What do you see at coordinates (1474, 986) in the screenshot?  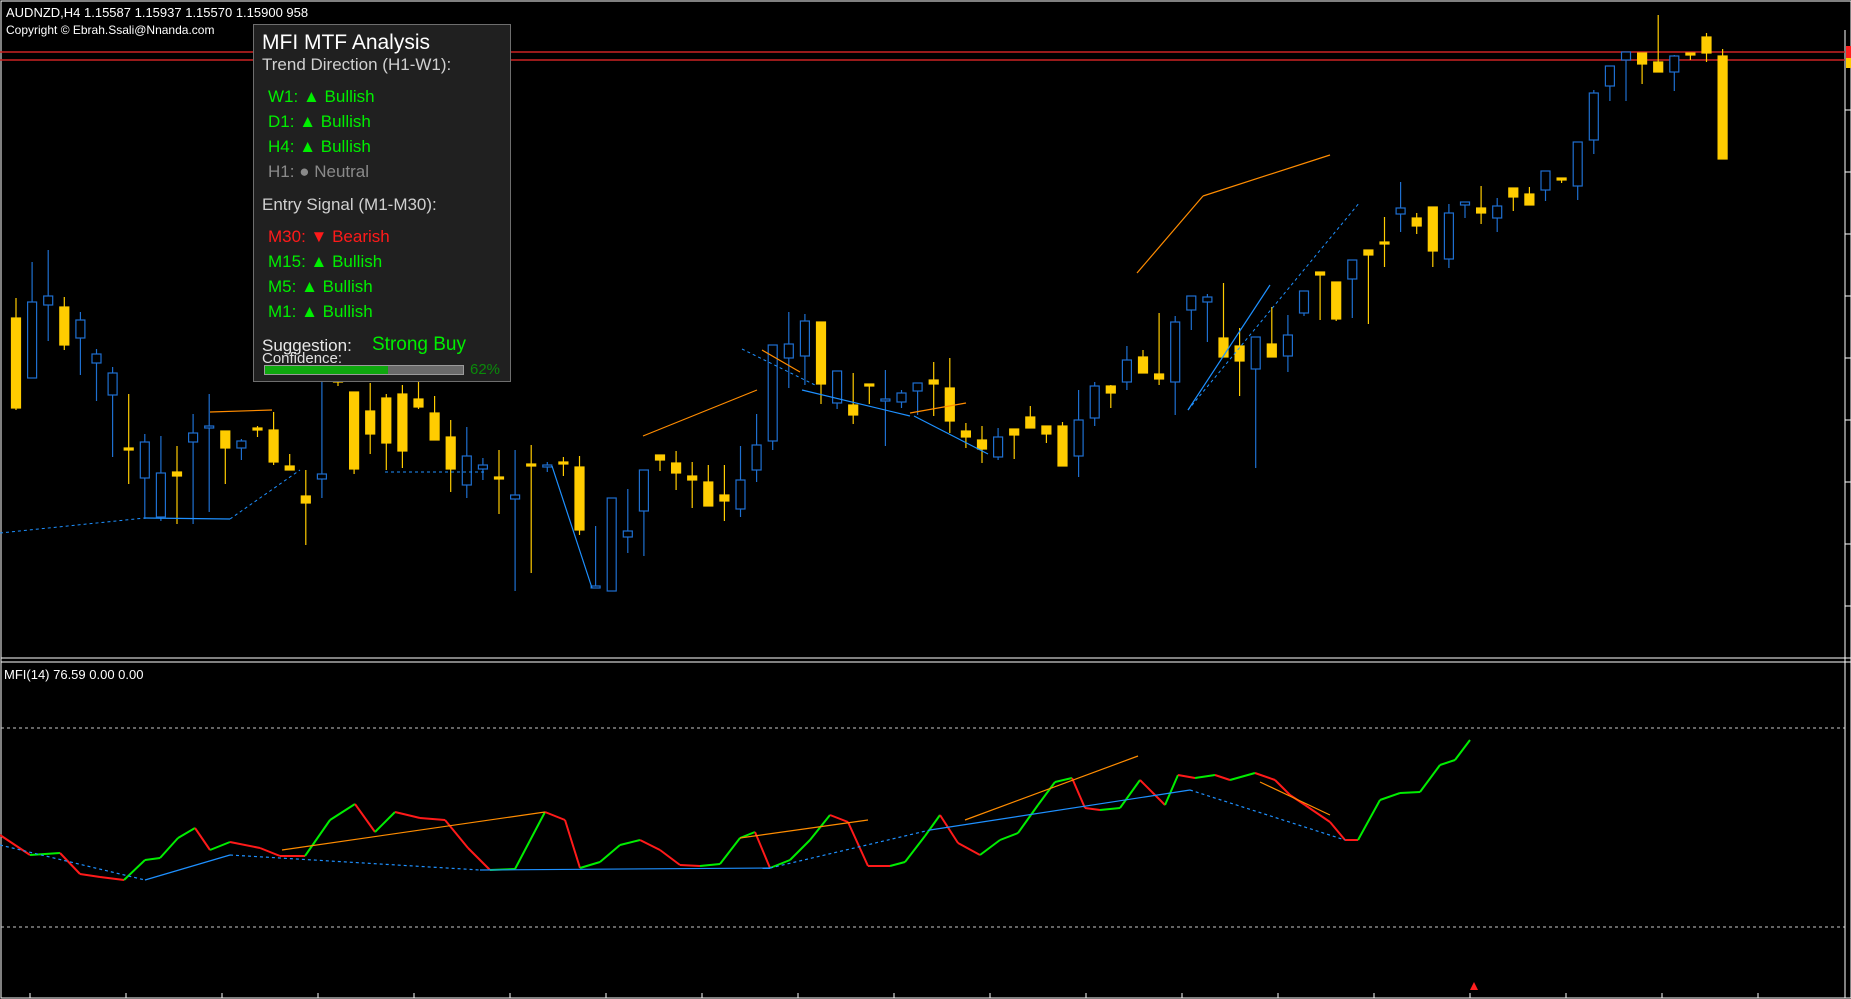 I see `signal-arrow-icon` at bounding box center [1474, 986].